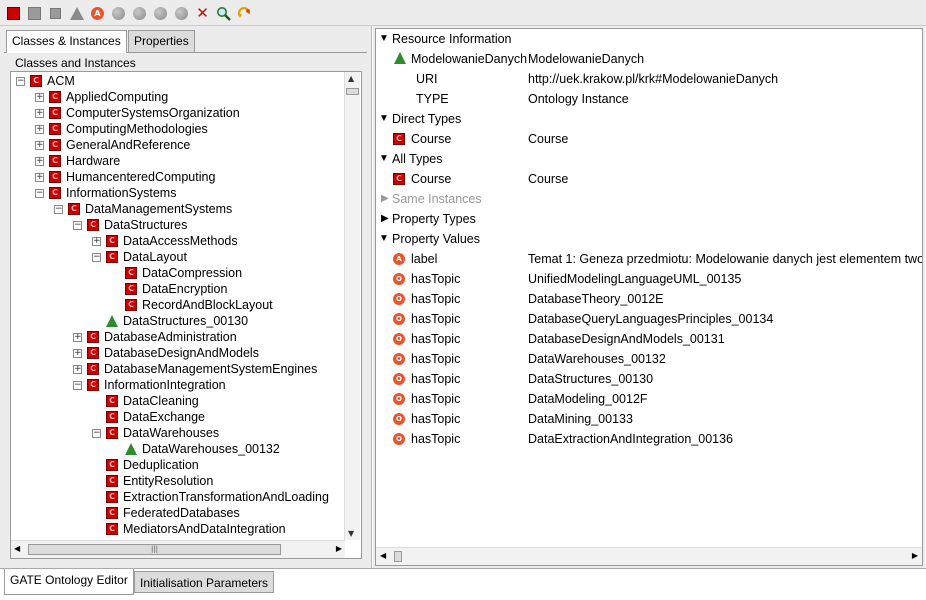 The height and width of the screenshot is (600, 926). I want to click on section-property-types: ▶ Property Types, so click(649, 219).